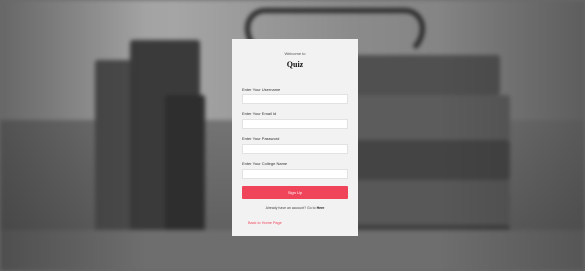 The height and width of the screenshot is (271, 585). What do you see at coordinates (295, 99) in the screenshot?
I see `username-input` at bounding box center [295, 99].